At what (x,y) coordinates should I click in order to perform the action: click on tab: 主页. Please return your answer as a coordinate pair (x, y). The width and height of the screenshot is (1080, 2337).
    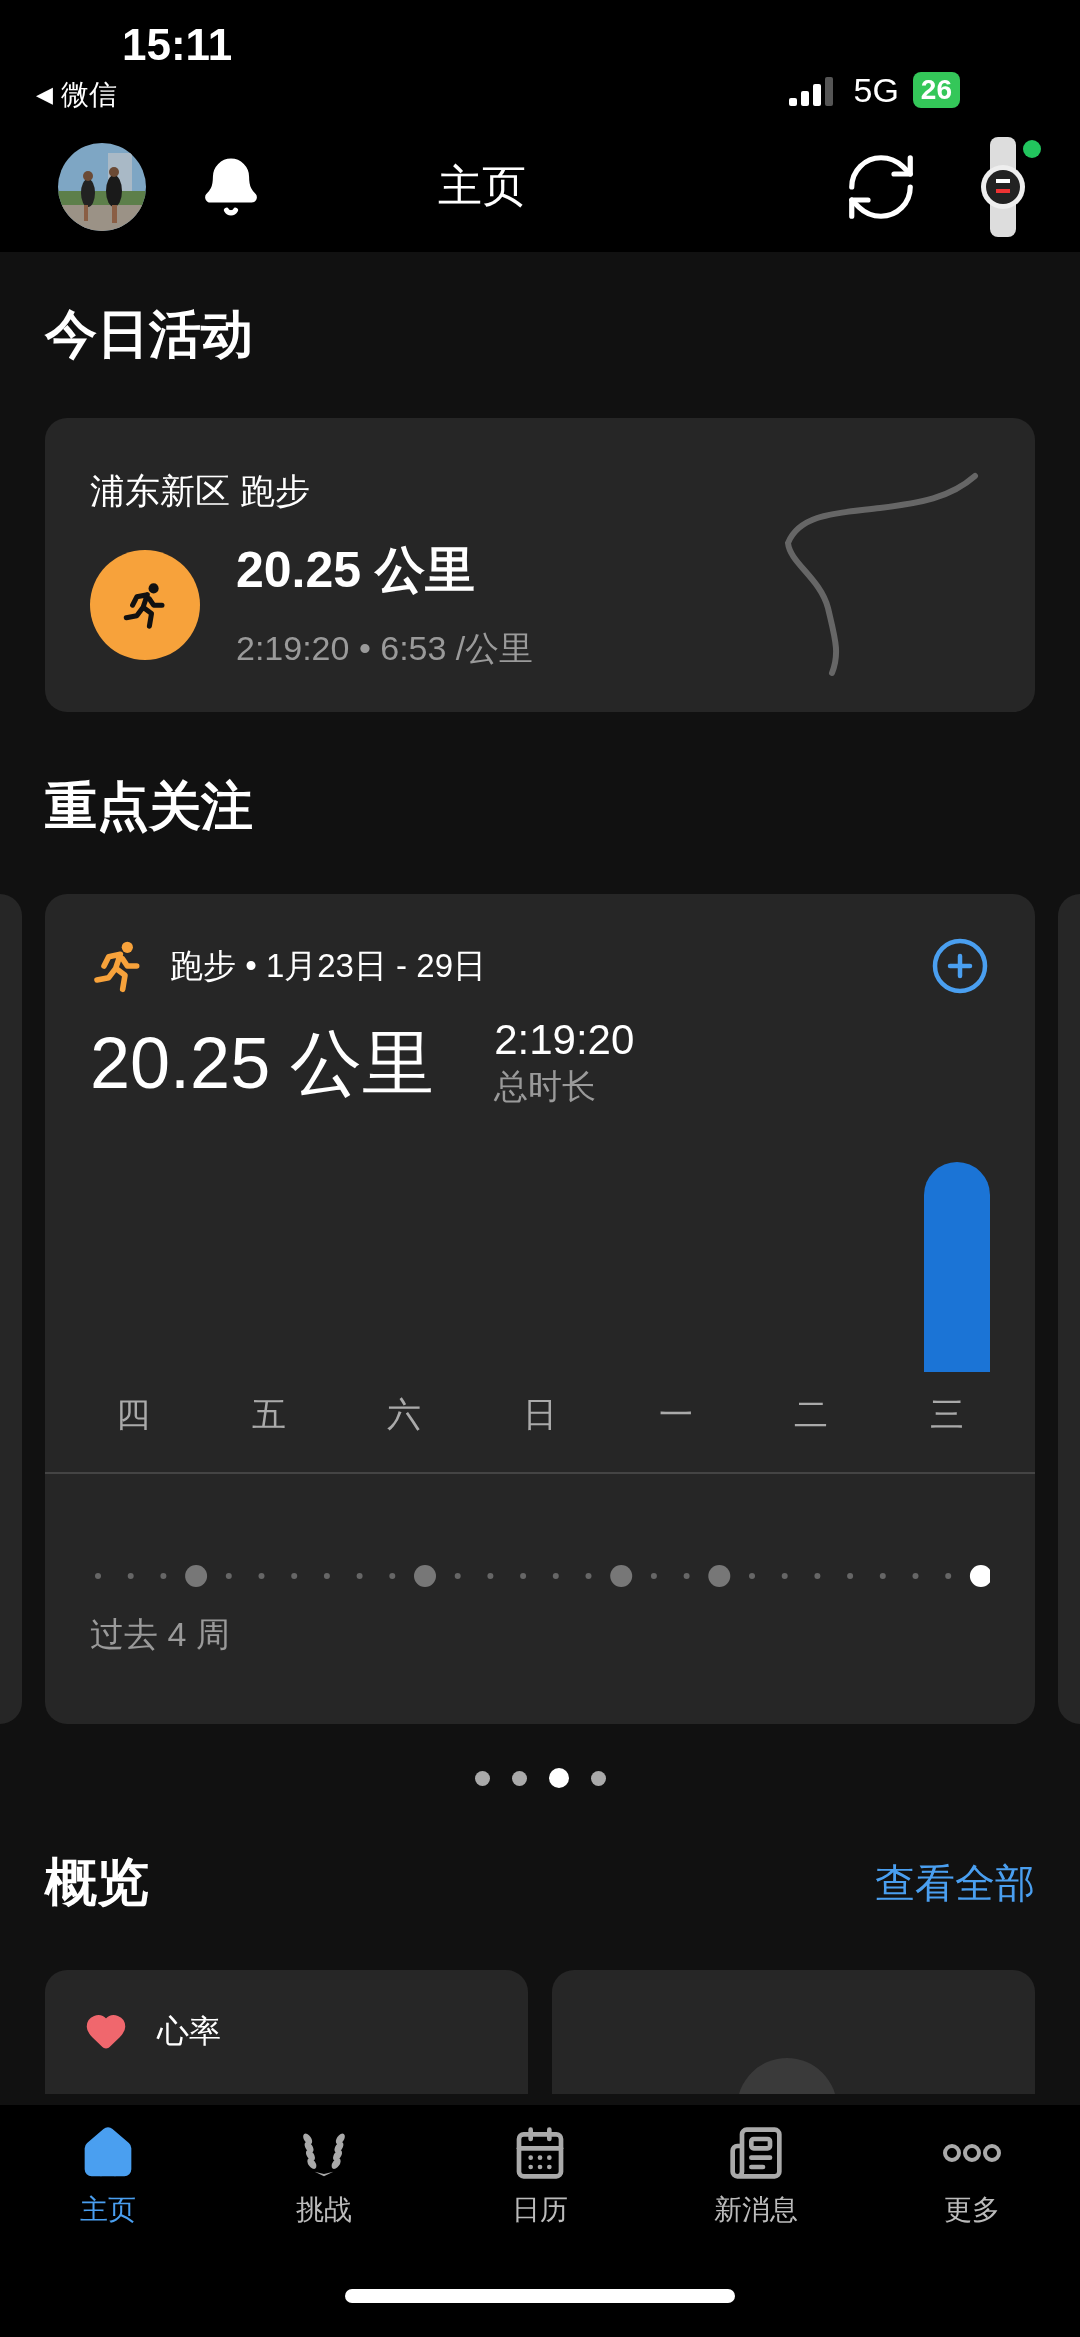
    Looking at the image, I should click on (108, 2180).